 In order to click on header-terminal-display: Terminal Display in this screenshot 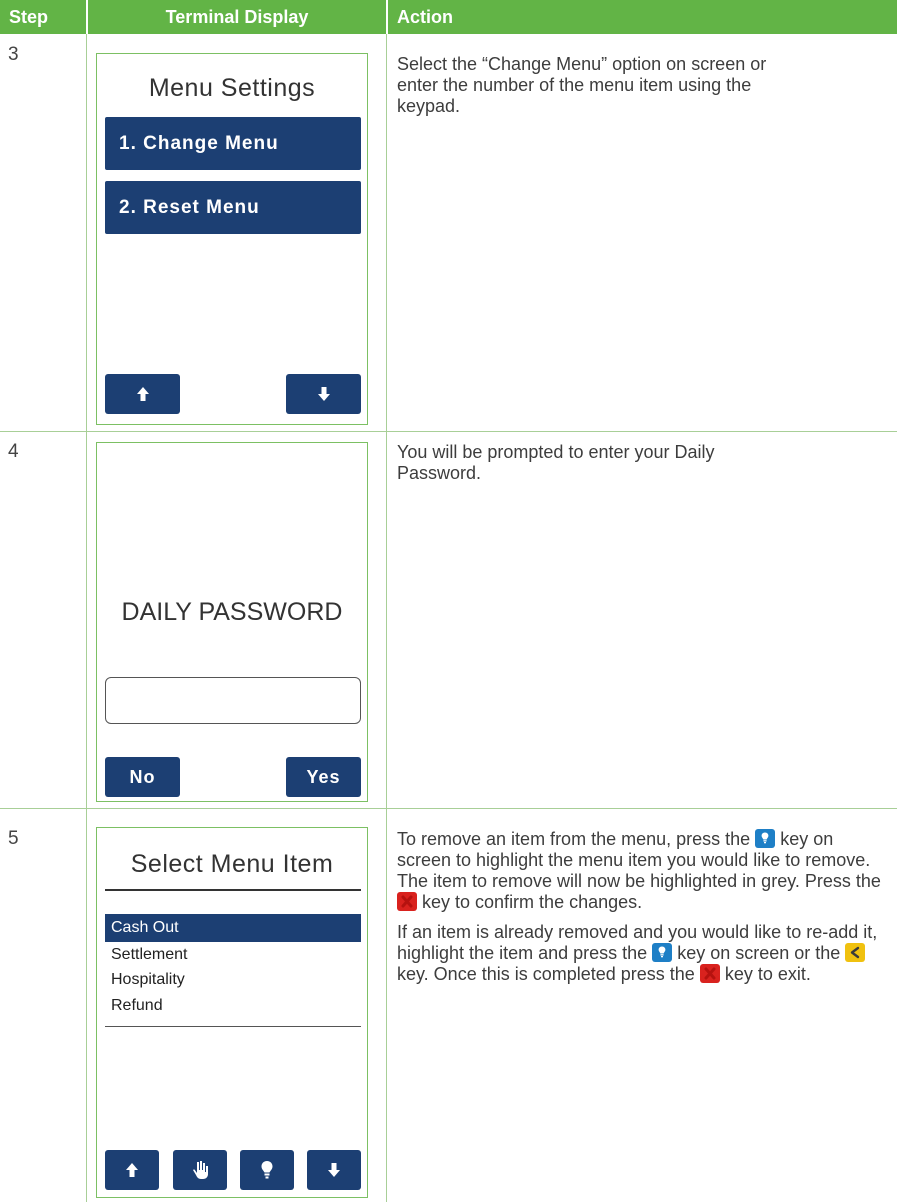, I will do `click(237, 17)`.